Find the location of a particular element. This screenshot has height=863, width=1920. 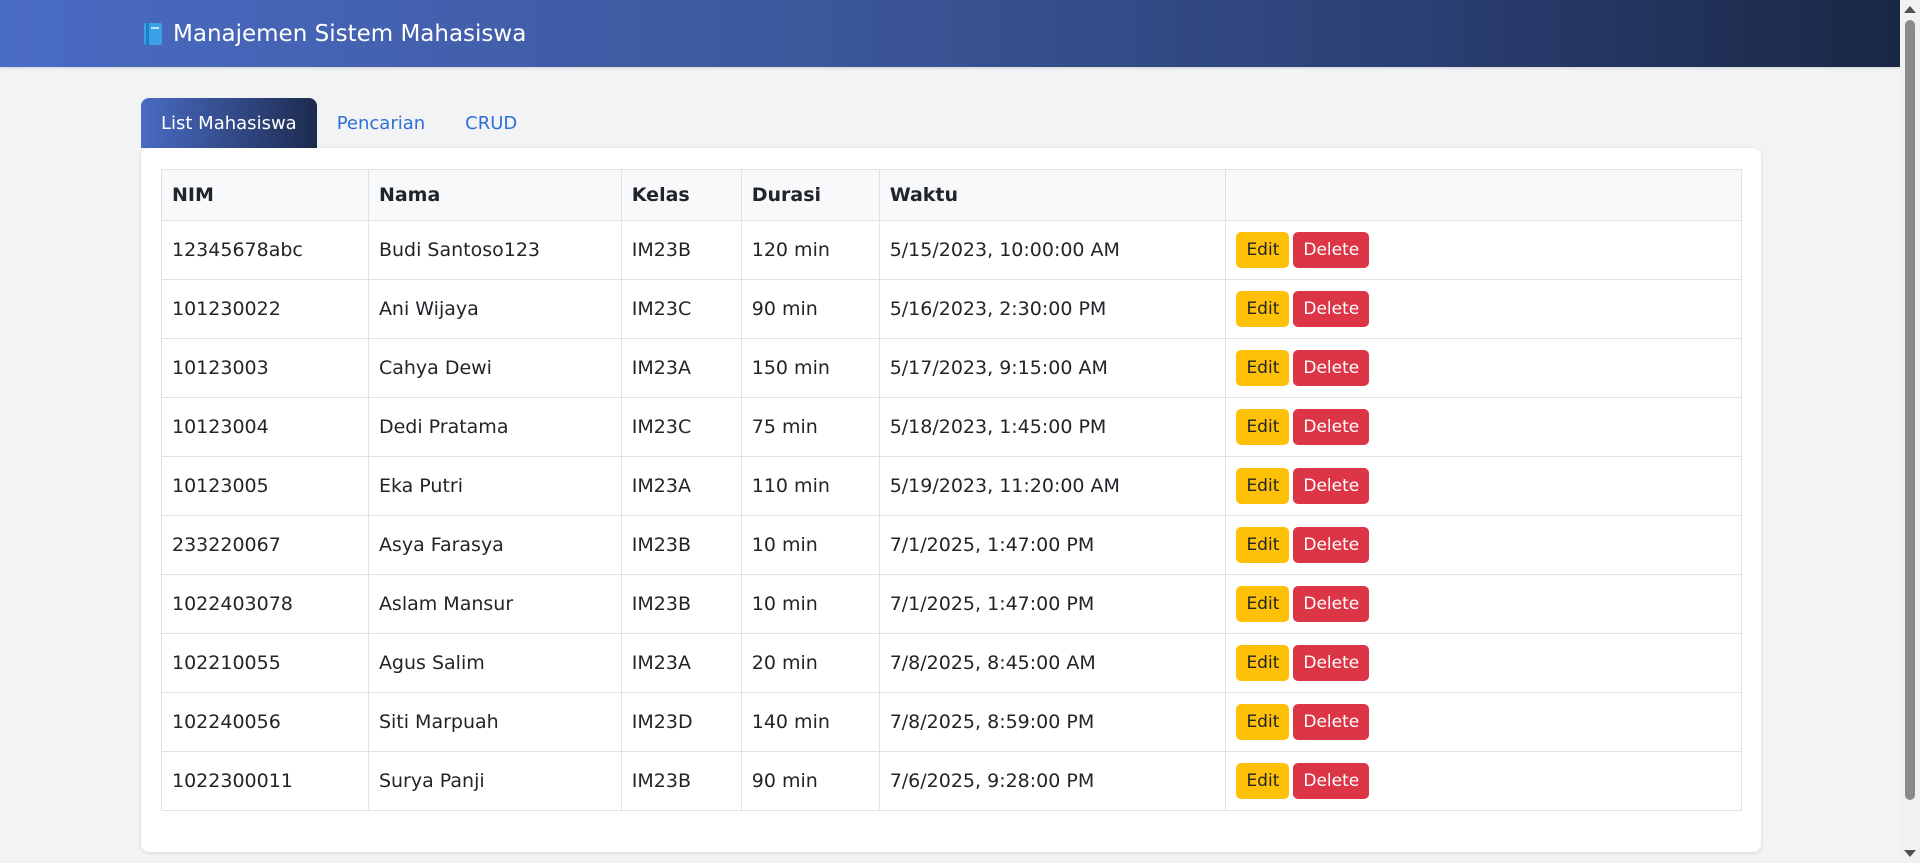

cell-nim: 102210055 is located at coordinates (265, 663).